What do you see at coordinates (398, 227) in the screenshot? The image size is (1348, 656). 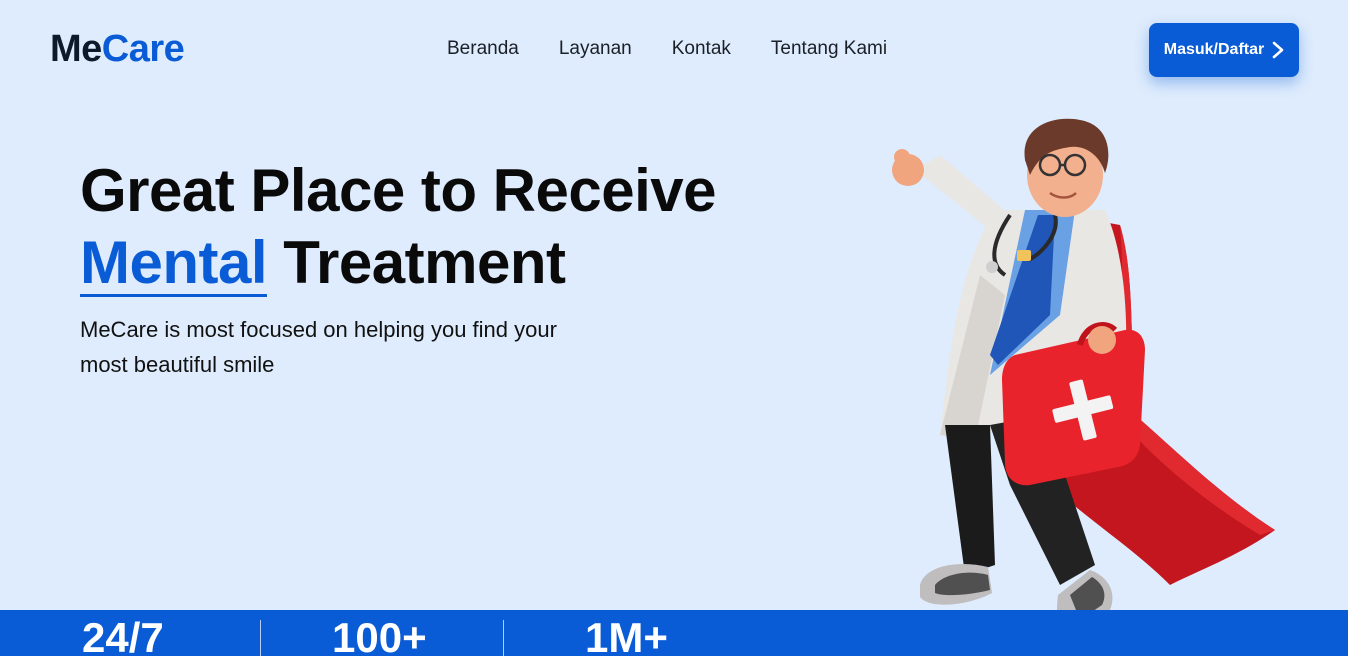 I see `hero-title: Great Place to Receive Mental Treatment` at bounding box center [398, 227].